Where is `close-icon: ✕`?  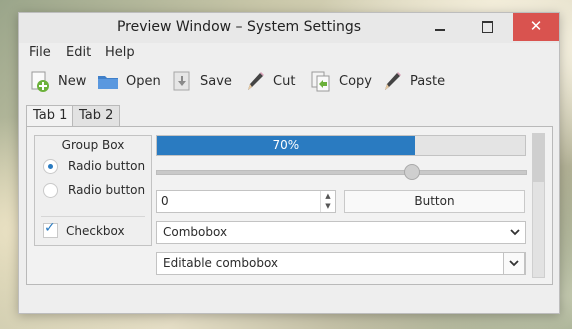
close-icon: ✕ is located at coordinates (536, 26).